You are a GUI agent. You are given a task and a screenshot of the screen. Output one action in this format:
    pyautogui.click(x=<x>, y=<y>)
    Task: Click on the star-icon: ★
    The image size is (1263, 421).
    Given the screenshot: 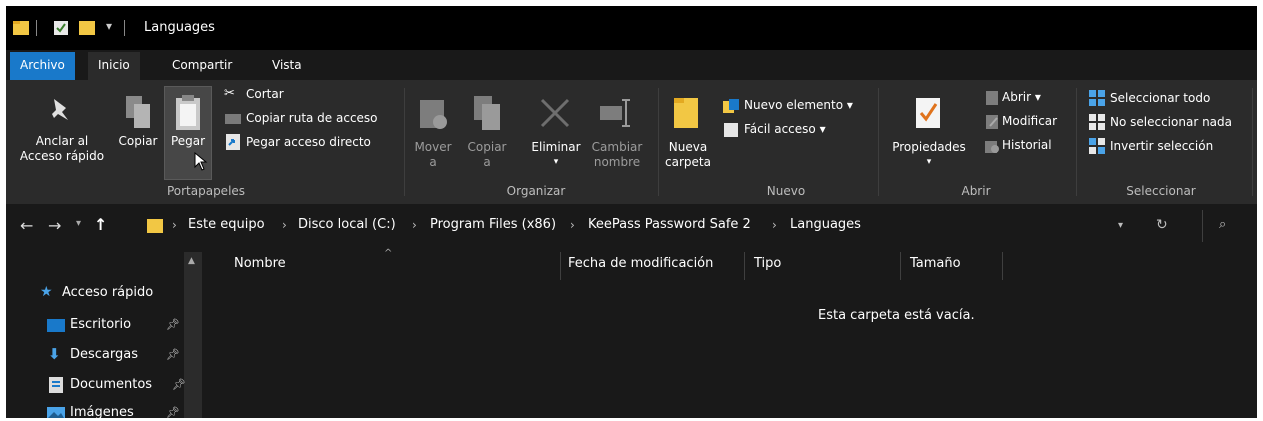 What is the action you would take?
    pyautogui.click(x=46, y=292)
    